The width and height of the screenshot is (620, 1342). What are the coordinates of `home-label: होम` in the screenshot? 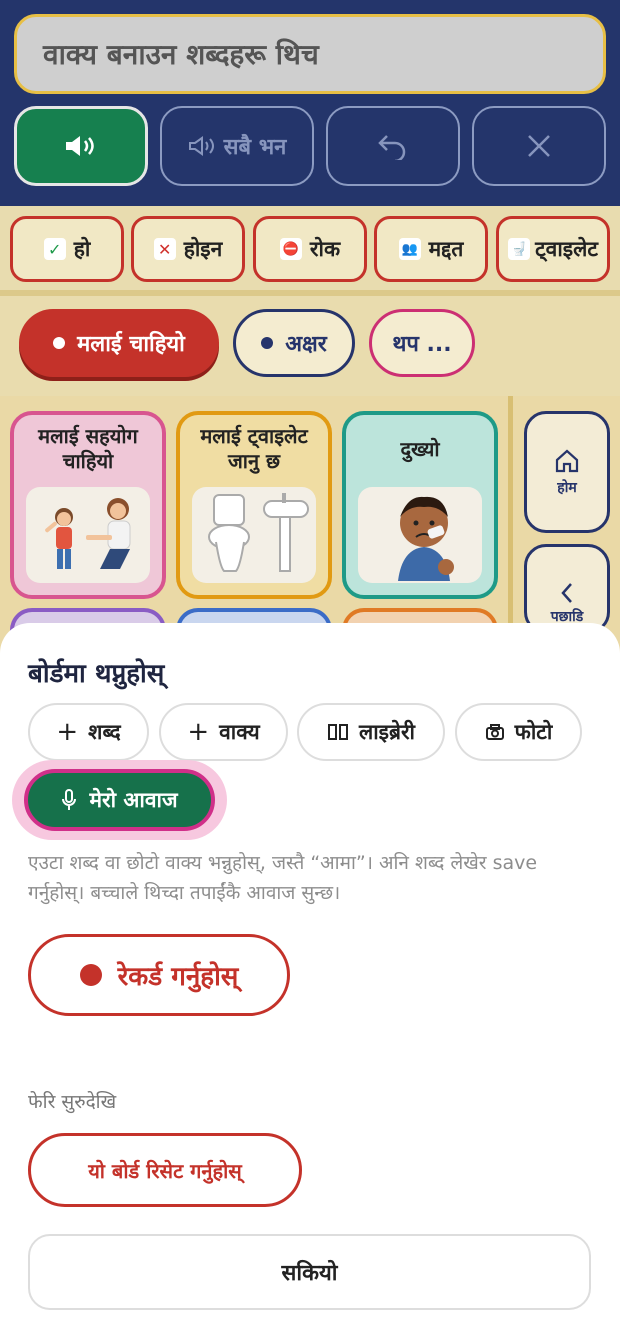 It's located at (567, 487).